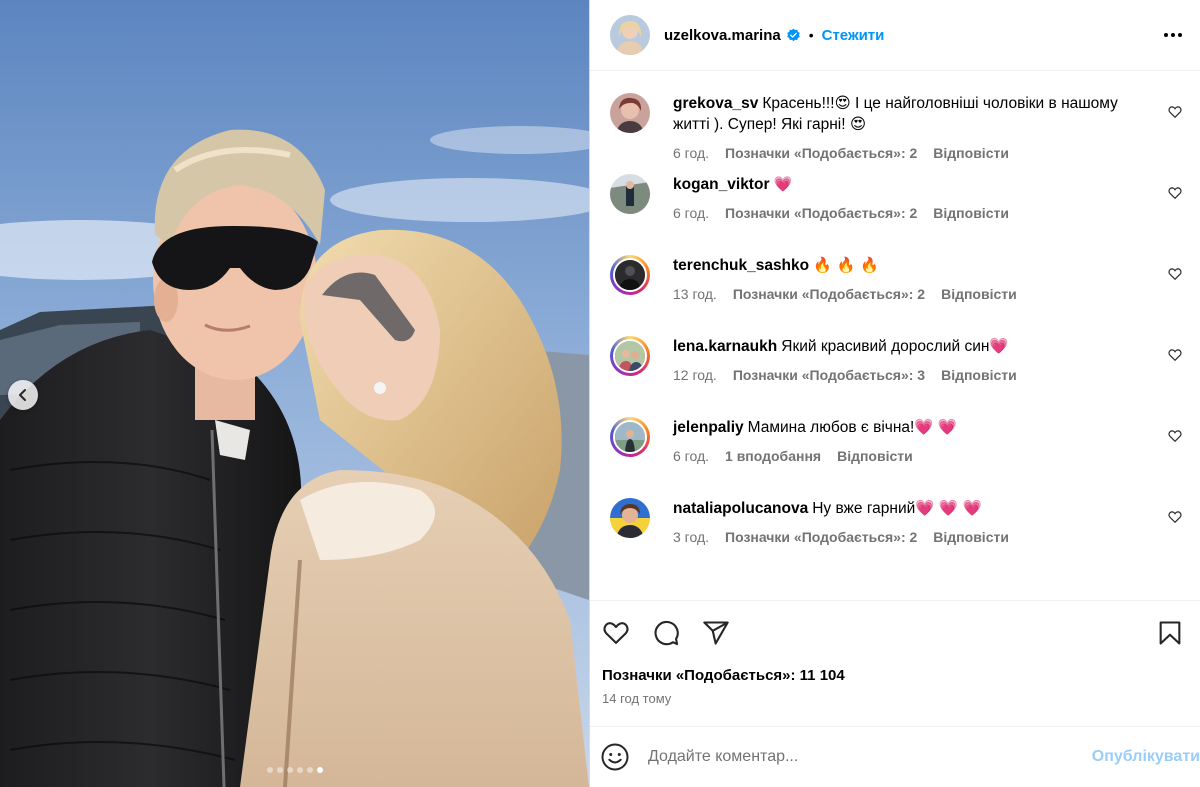  What do you see at coordinates (870, 757) in the screenshot?
I see `comment-input` at bounding box center [870, 757].